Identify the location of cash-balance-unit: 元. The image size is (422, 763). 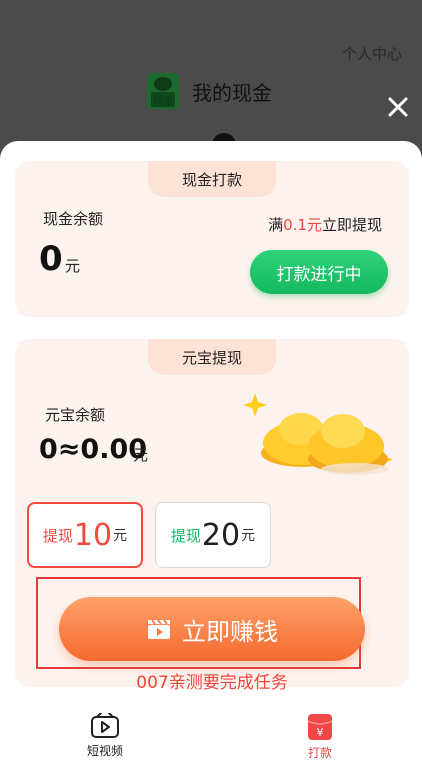
(73, 266).